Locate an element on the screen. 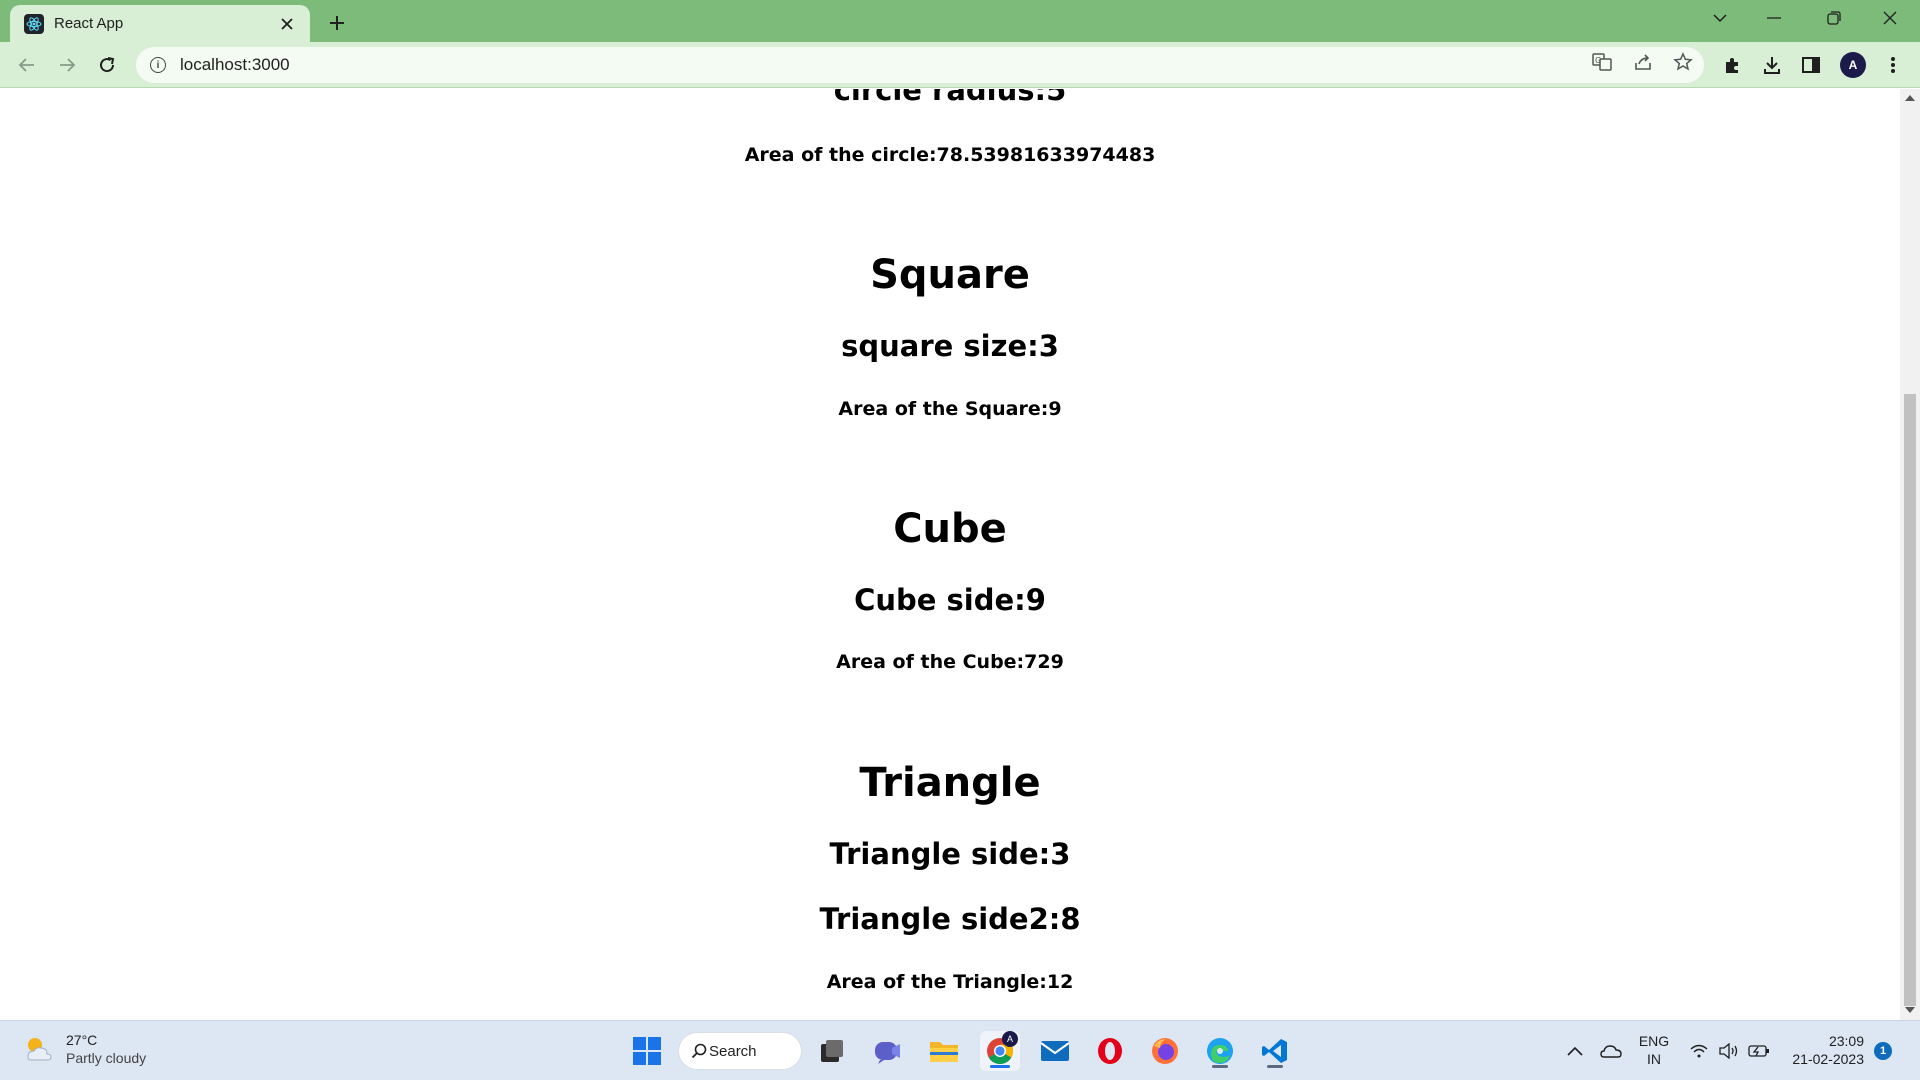 The width and height of the screenshot is (1920, 1080). chrome-profile-badge: A is located at coordinates (1010, 1039).